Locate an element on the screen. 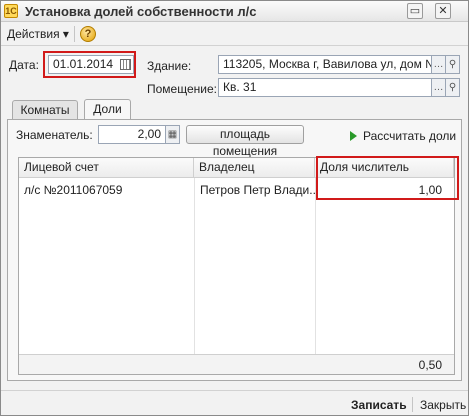  play-icon is located at coordinates (353, 136).